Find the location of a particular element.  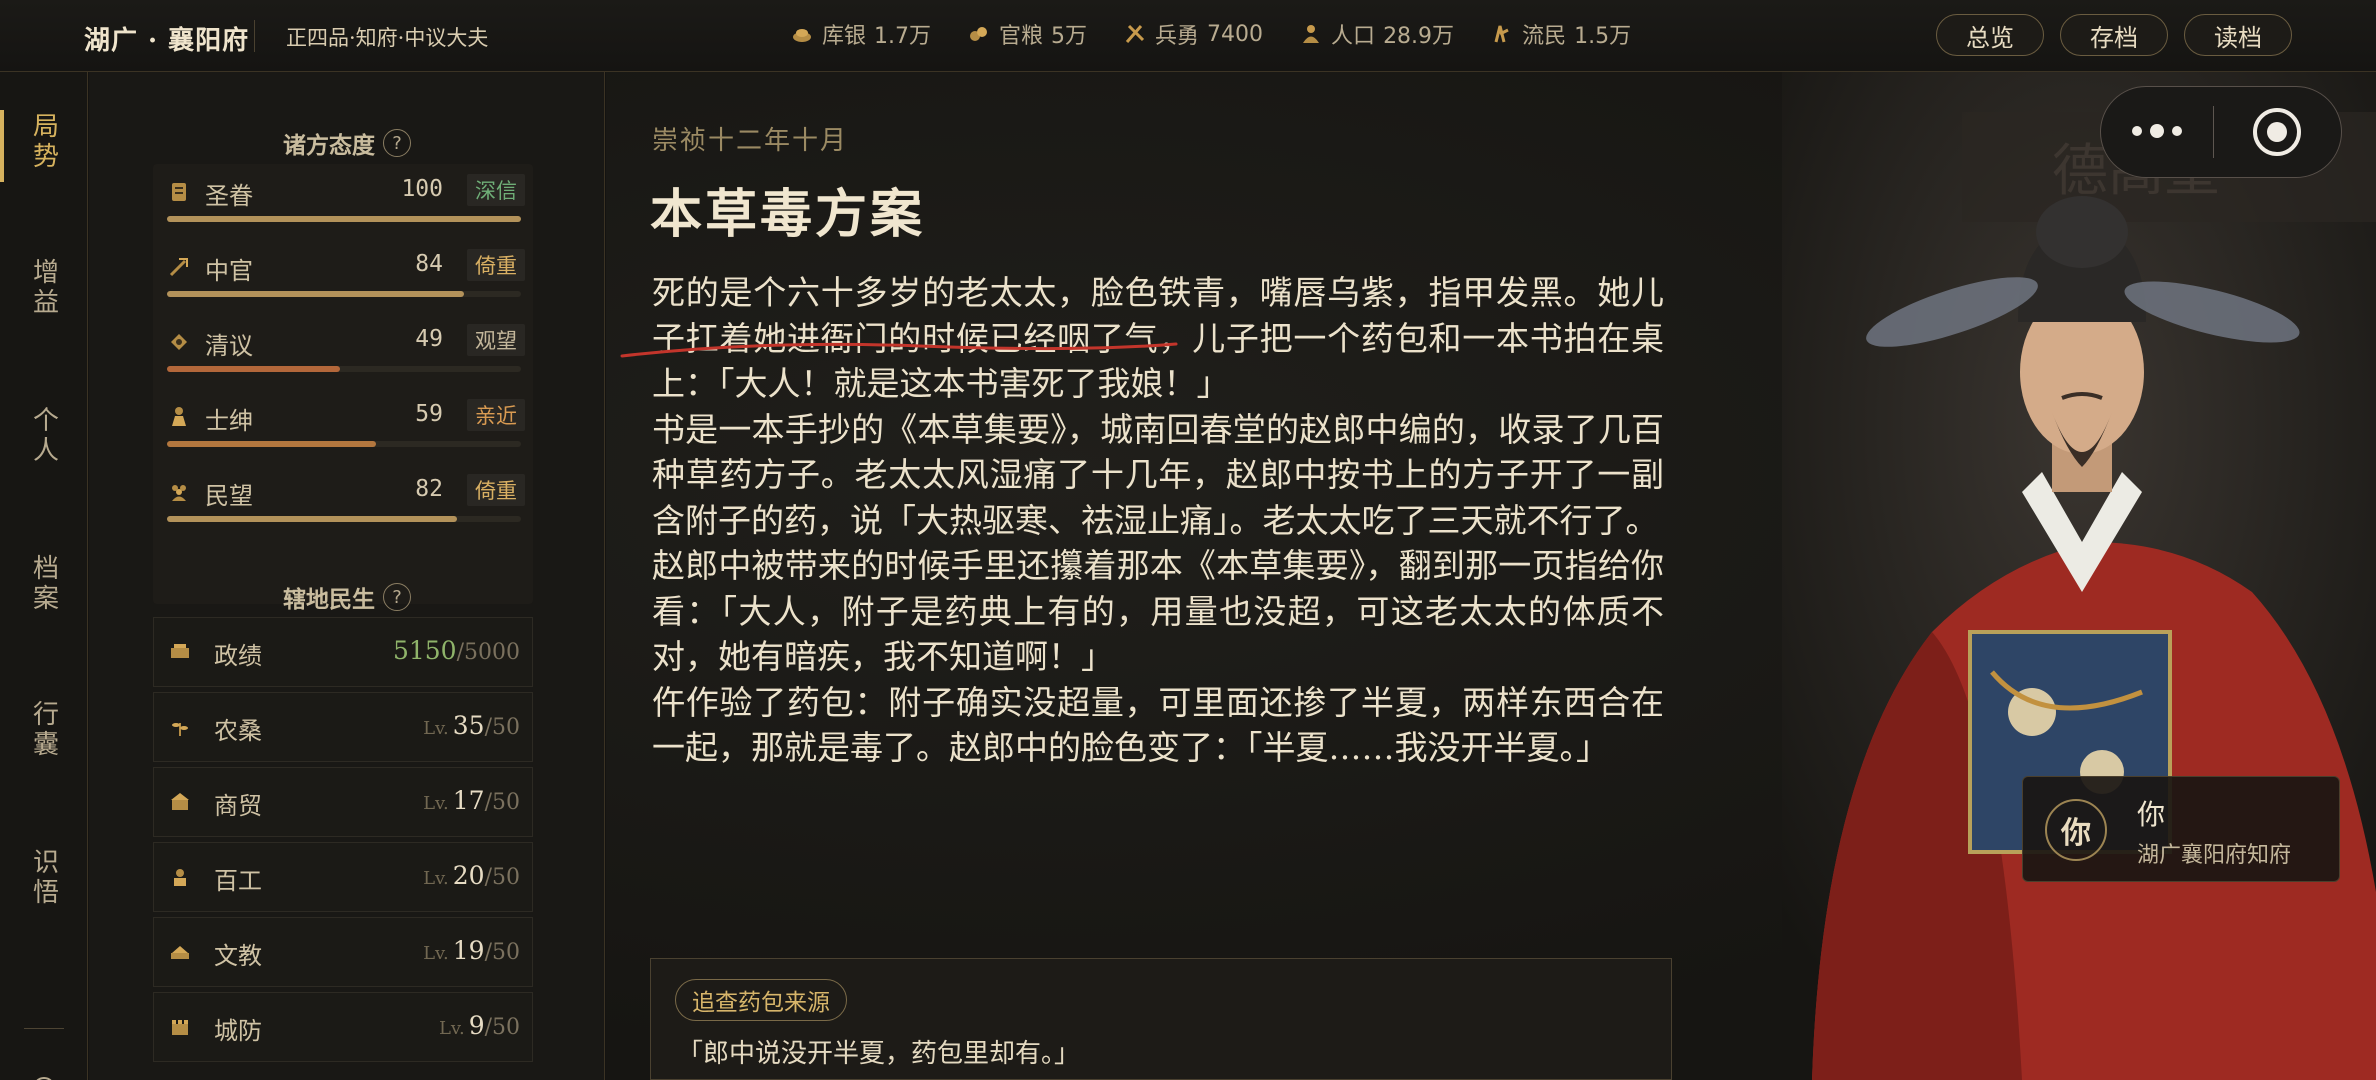

faction-value: 82 is located at coordinates (429, 489).